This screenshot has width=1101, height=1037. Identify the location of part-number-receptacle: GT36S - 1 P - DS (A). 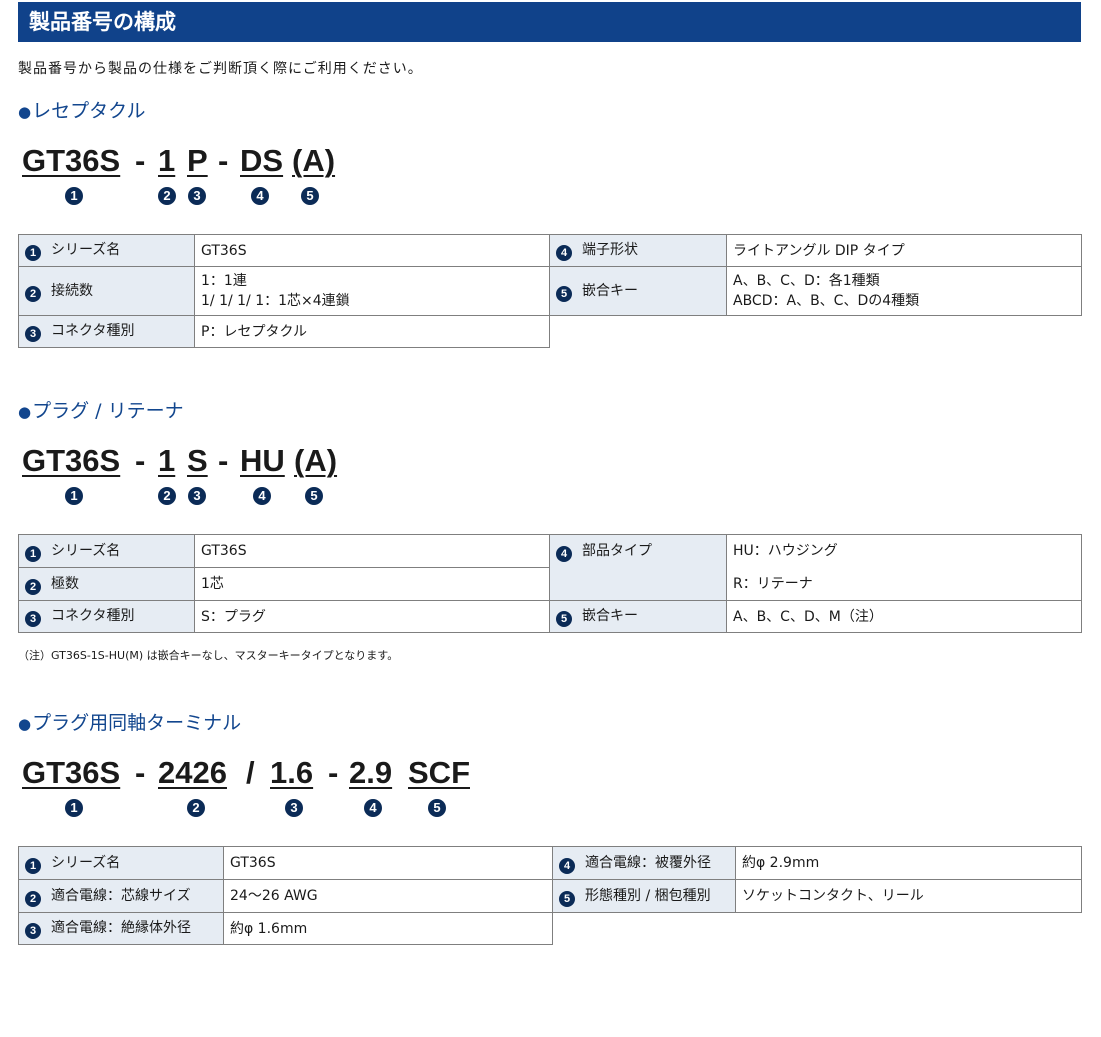
(192, 161).